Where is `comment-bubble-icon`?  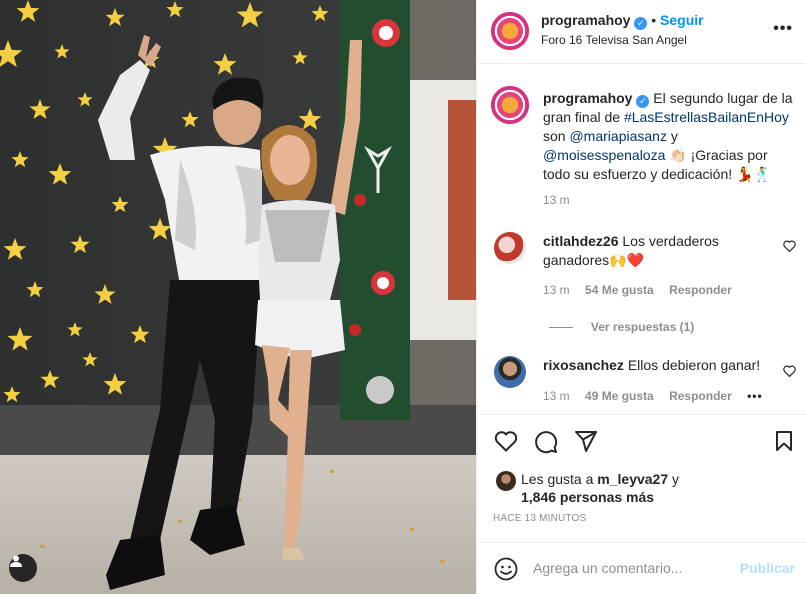
comment-bubble-icon is located at coordinates (546, 442).